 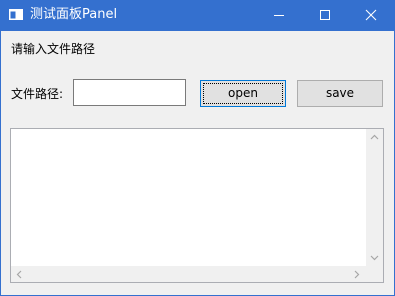 I want to click on focus-rectangle, so click(x=243, y=93).